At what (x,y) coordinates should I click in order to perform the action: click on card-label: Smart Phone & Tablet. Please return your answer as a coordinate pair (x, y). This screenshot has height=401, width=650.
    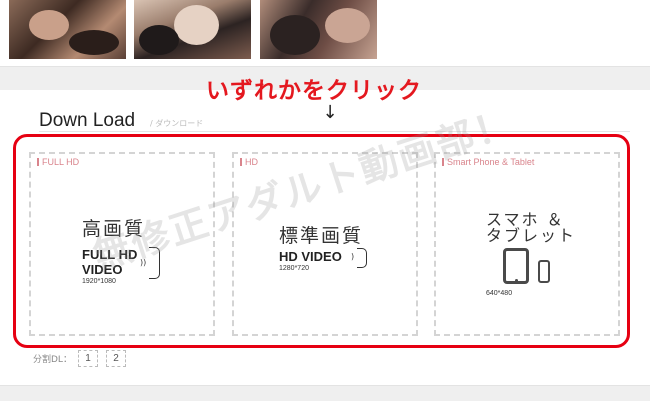
    Looking at the image, I should click on (488, 162).